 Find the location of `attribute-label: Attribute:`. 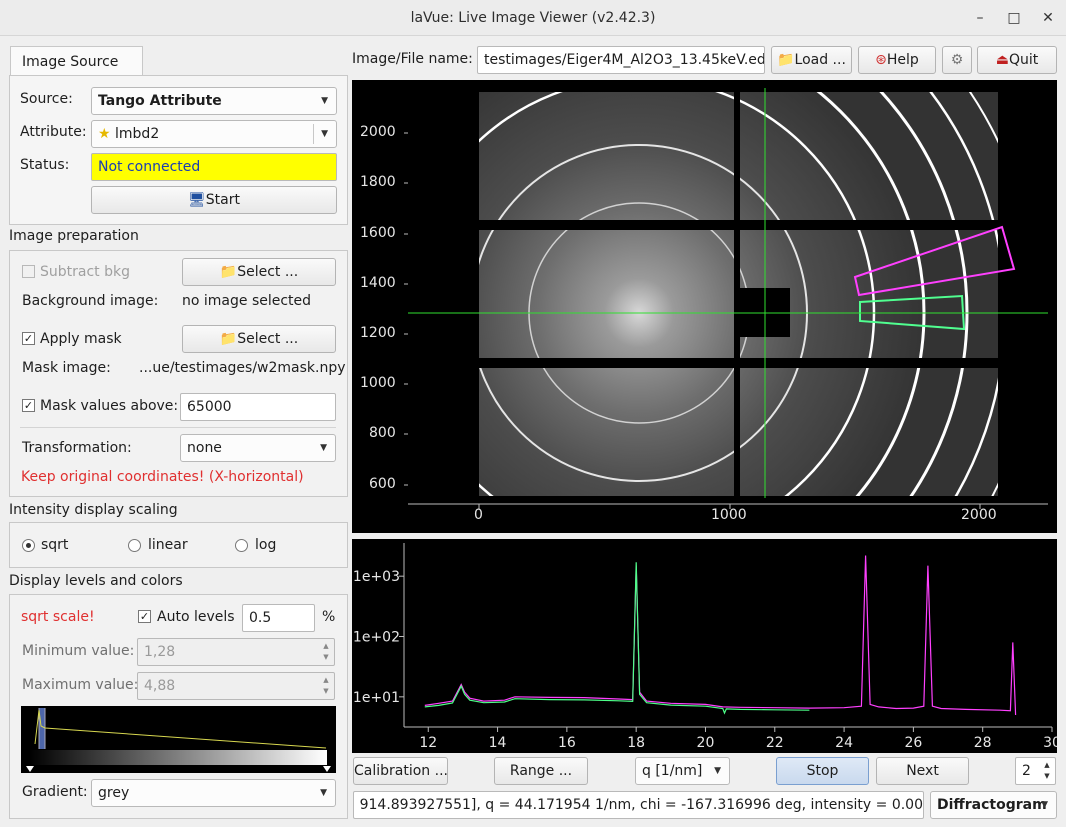

attribute-label: Attribute: is located at coordinates (53, 132).